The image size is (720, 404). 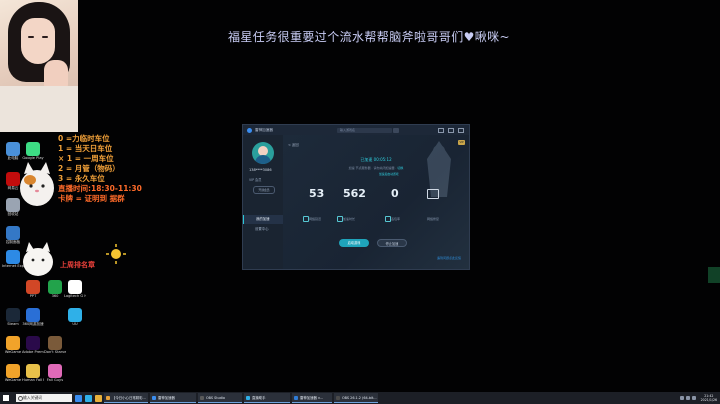 What do you see at coordinates (89, 168) in the screenshot?
I see `schedule-line: 2 = 月管（物码）` at bounding box center [89, 168].